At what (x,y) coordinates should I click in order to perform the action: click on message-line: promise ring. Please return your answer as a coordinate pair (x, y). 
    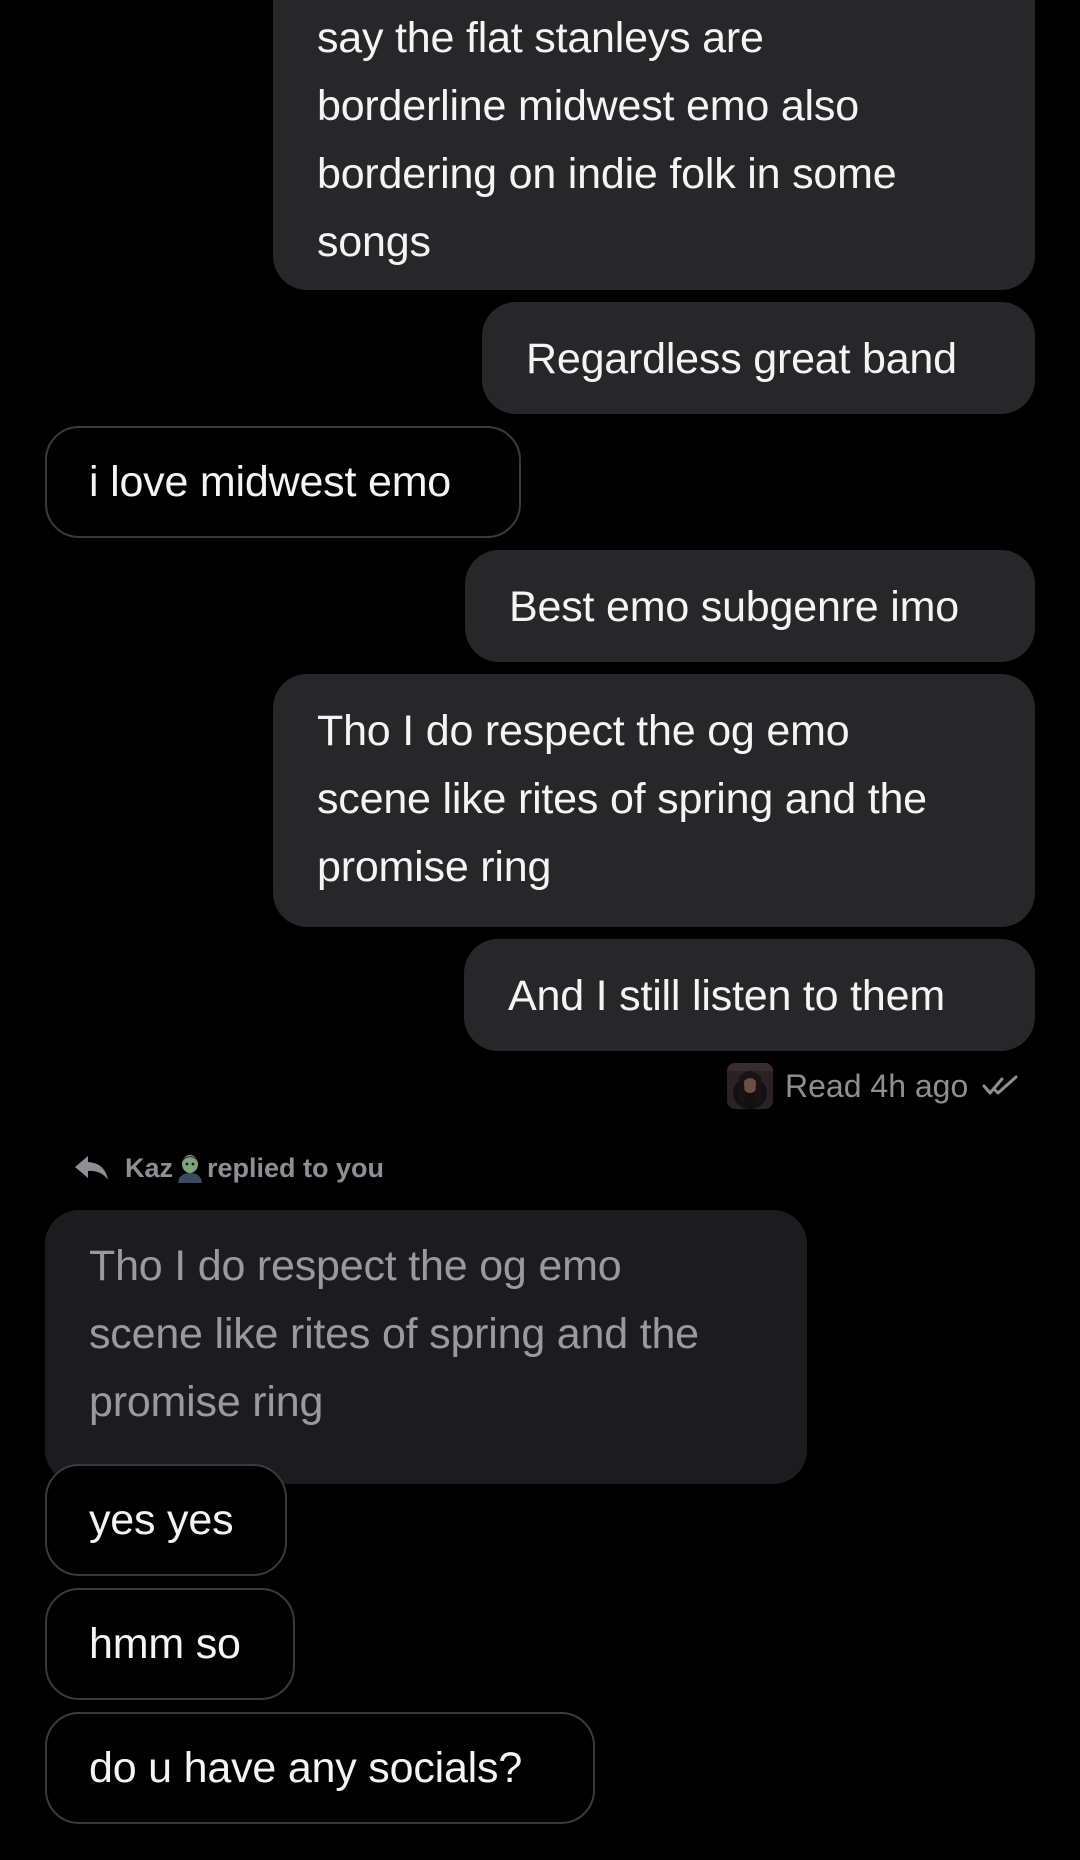
    Looking at the image, I should click on (434, 867).